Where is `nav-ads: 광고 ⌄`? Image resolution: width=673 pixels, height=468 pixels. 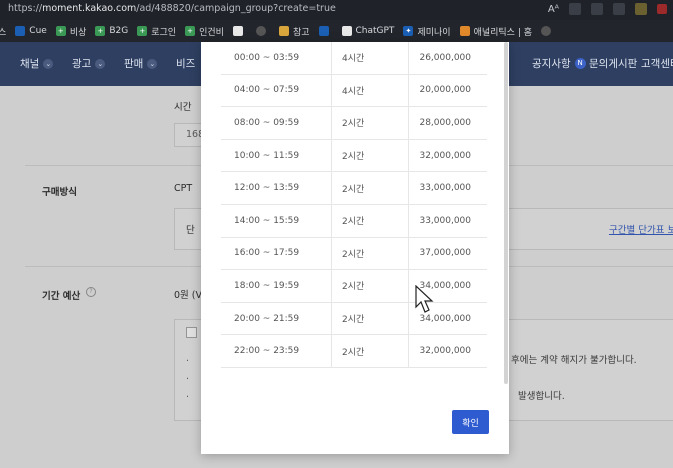
nav-ads: 광고 ⌄ is located at coordinates (89, 63).